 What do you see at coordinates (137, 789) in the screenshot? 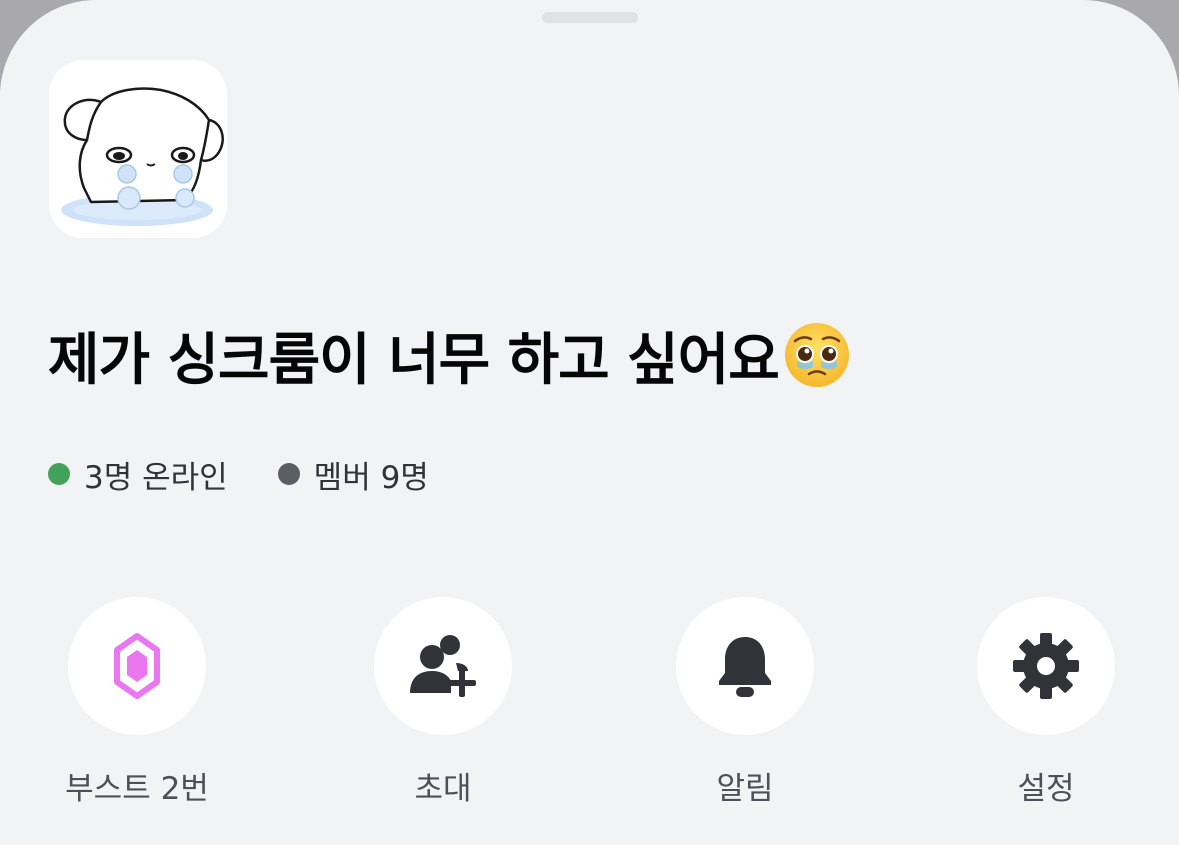
I see `boost-button-label: 부스트 2번` at bounding box center [137, 789].